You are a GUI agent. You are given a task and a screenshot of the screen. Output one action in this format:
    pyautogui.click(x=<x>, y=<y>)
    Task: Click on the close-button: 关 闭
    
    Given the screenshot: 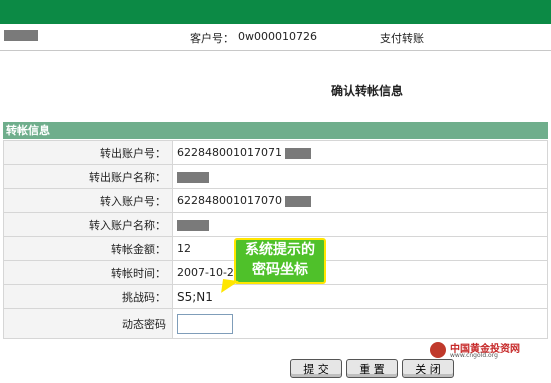 What is the action you would take?
    pyautogui.click(x=428, y=368)
    